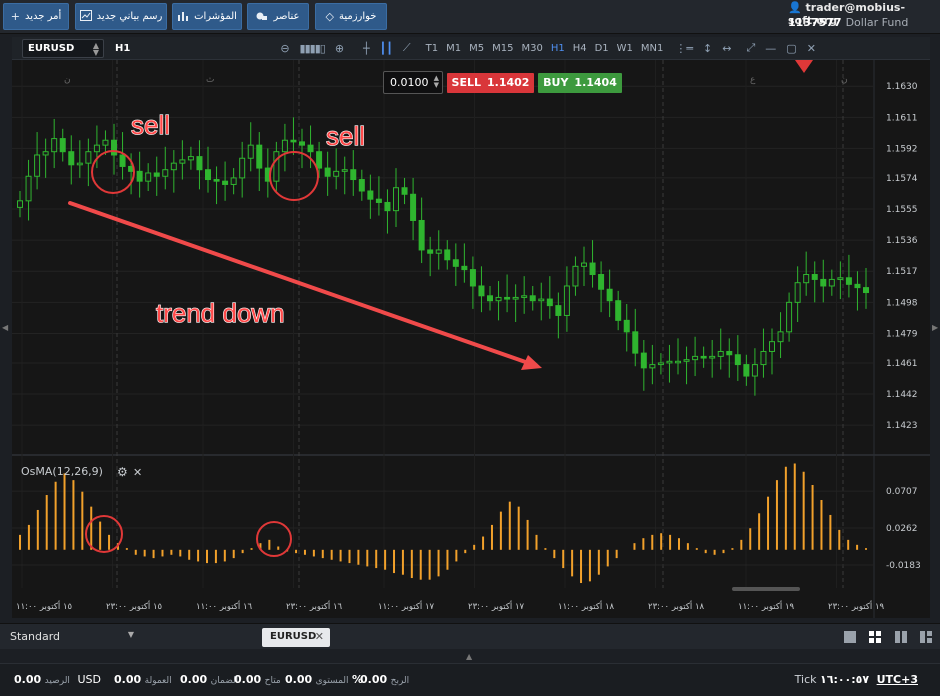  I want to click on available-label: متاح, so click(272, 681).